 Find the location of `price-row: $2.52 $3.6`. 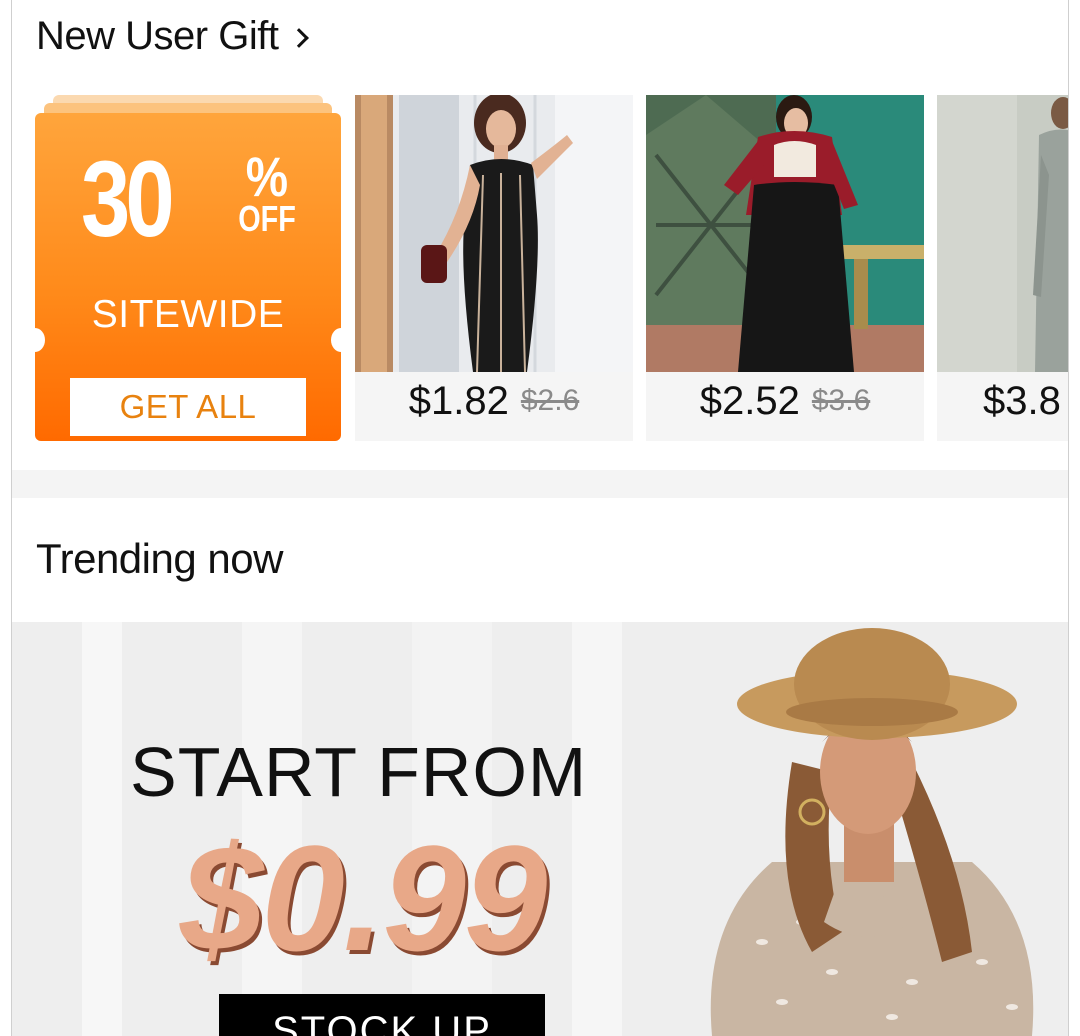

price-row: $2.52 $3.6 is located at coordinates (785, 401).